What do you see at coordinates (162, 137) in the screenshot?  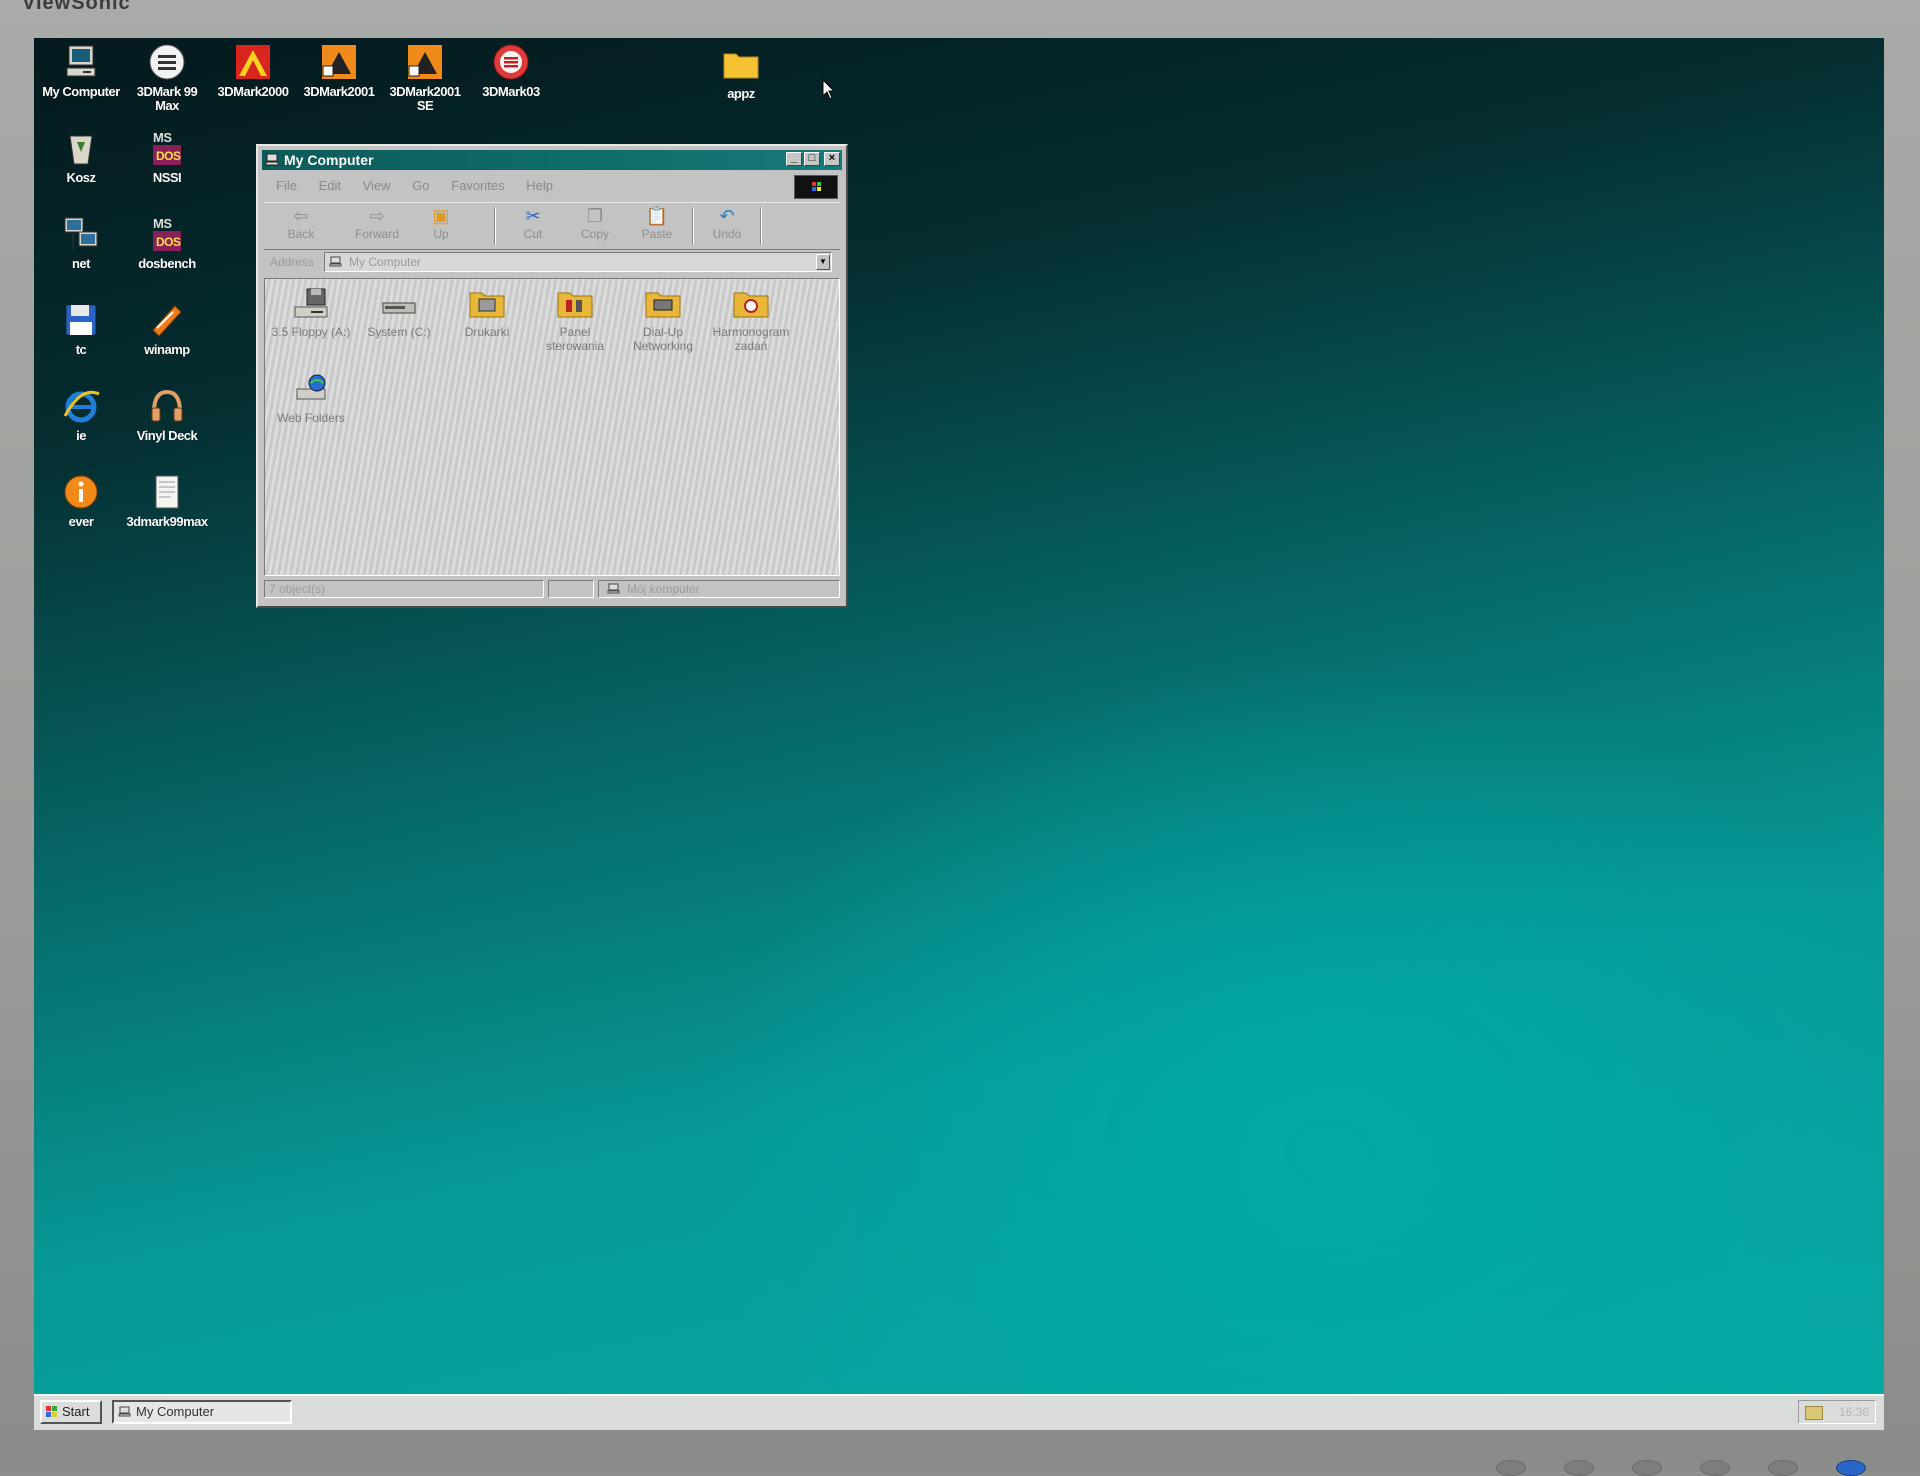 I see `svg-text: MS` at bounding box center [162, 137].